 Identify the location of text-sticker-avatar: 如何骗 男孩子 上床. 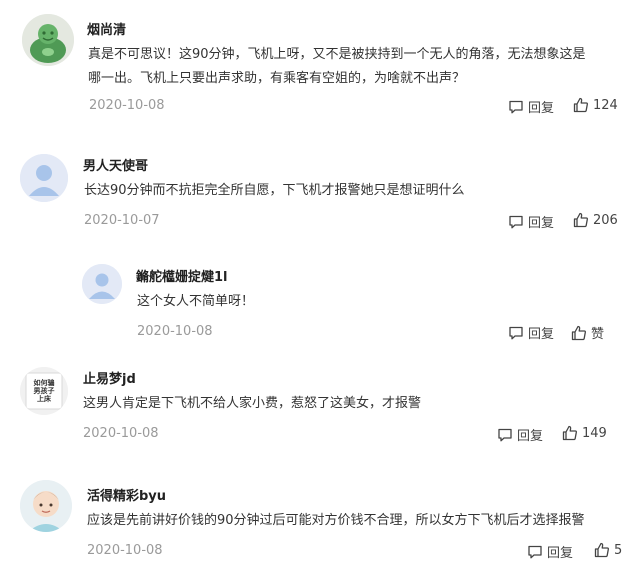
(44, 391).